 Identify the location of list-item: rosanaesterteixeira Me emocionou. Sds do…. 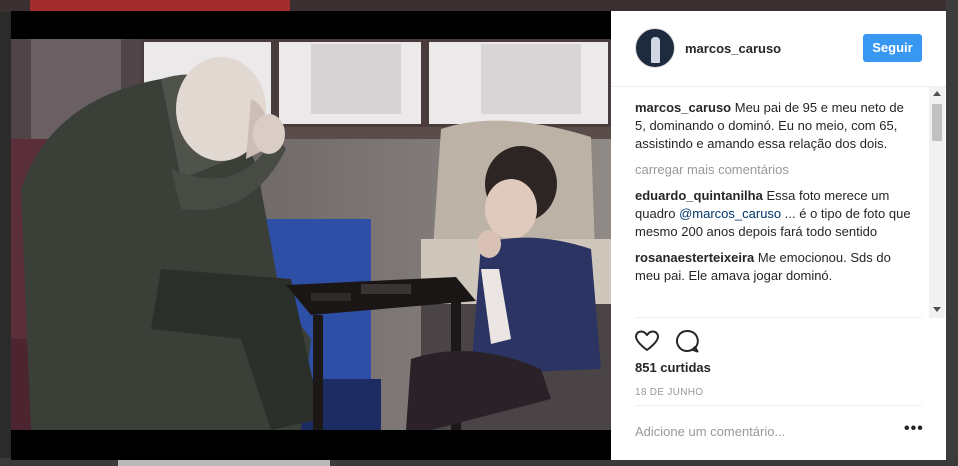
(775, 267).